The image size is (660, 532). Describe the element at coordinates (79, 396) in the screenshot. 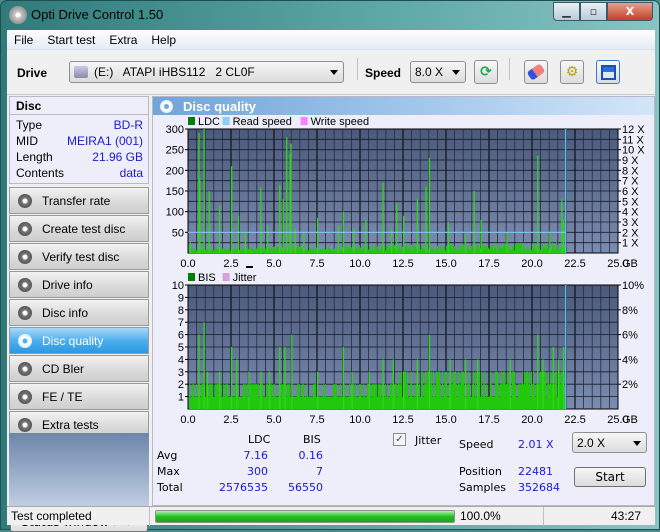

I see `nav-fe-te: FE / TE` at that location.